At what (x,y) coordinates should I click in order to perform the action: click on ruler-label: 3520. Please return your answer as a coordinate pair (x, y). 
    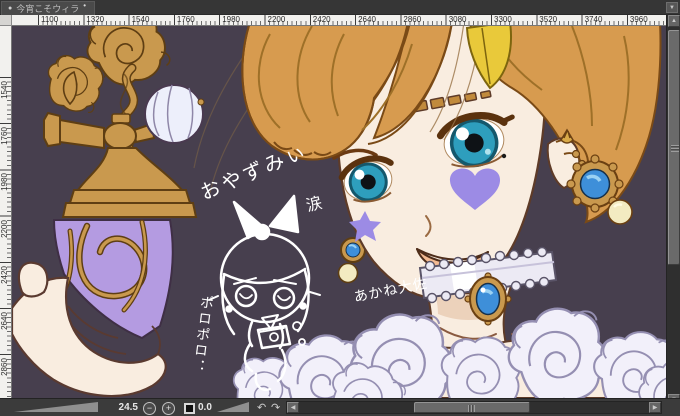
    Looking at the image, I should click on (548, 19).